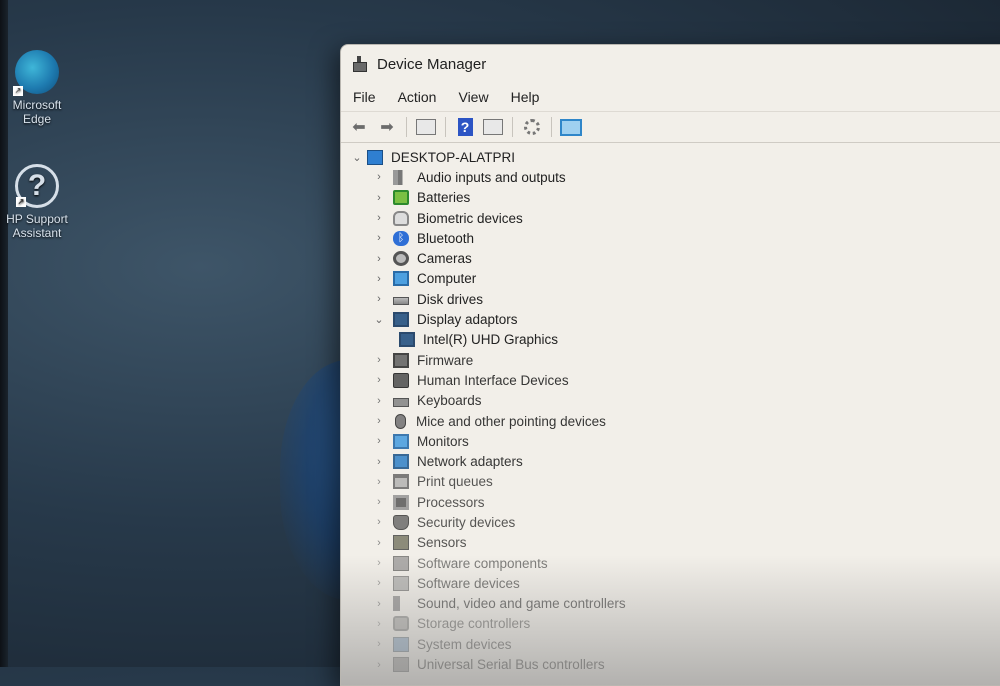 The image size is (1000, 686). Describe the element at coordinates (401, 482) in the screenshot. I see `printer-icon` at that location.